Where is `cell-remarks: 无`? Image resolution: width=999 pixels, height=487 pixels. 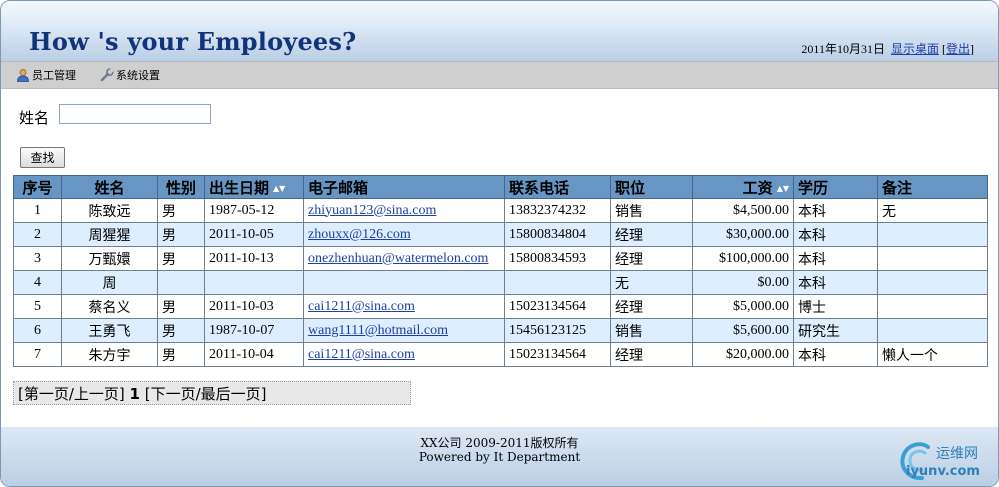
cell-remarks: 无 is located at coordinates (932, 210).